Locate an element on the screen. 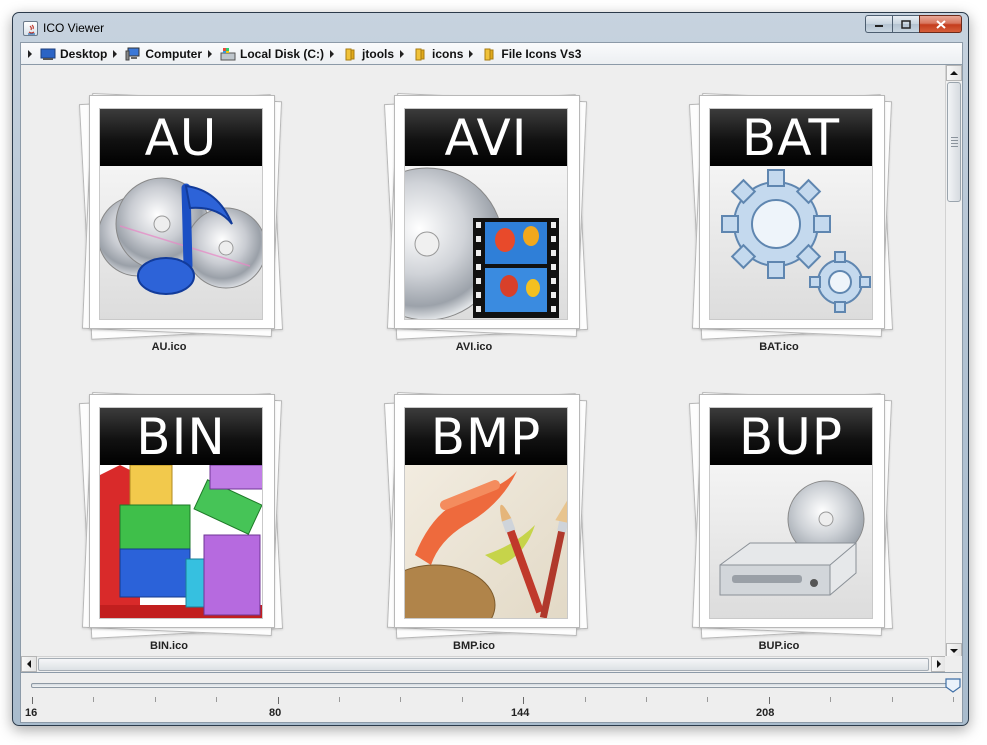 The height and width of the screenshot is (745, 987). disc-drive-icon is located at coordinates (791, 541).